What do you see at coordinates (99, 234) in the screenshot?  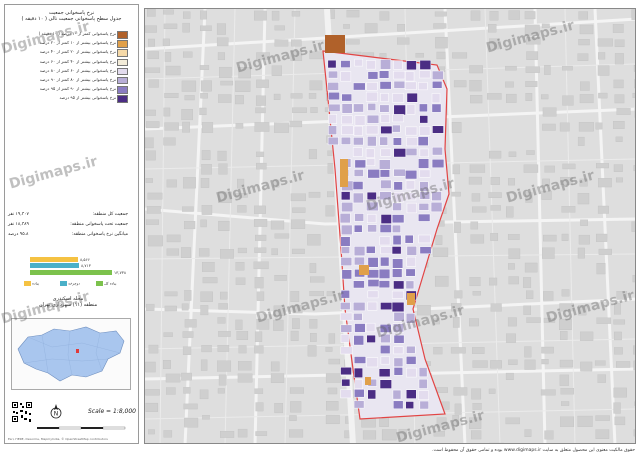 I see `info-label: میانگین نرخ پاسخوانی منطقه:` at bounding box center [99, 234].